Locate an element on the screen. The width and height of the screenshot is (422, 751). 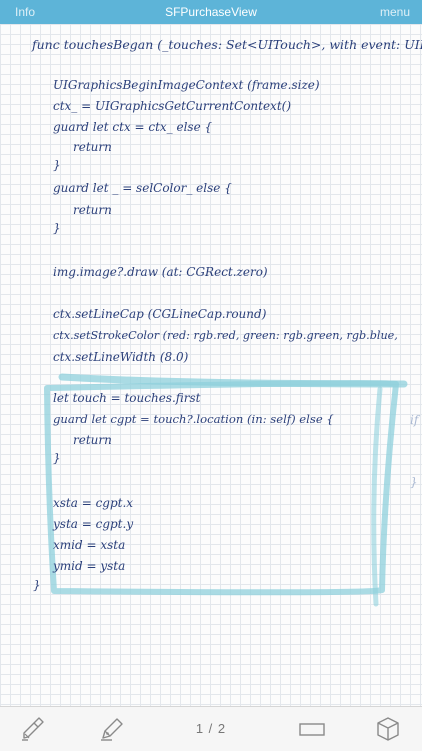
nav-bar: Info SFPurchaseView menu is located at coordinates (211, 12).